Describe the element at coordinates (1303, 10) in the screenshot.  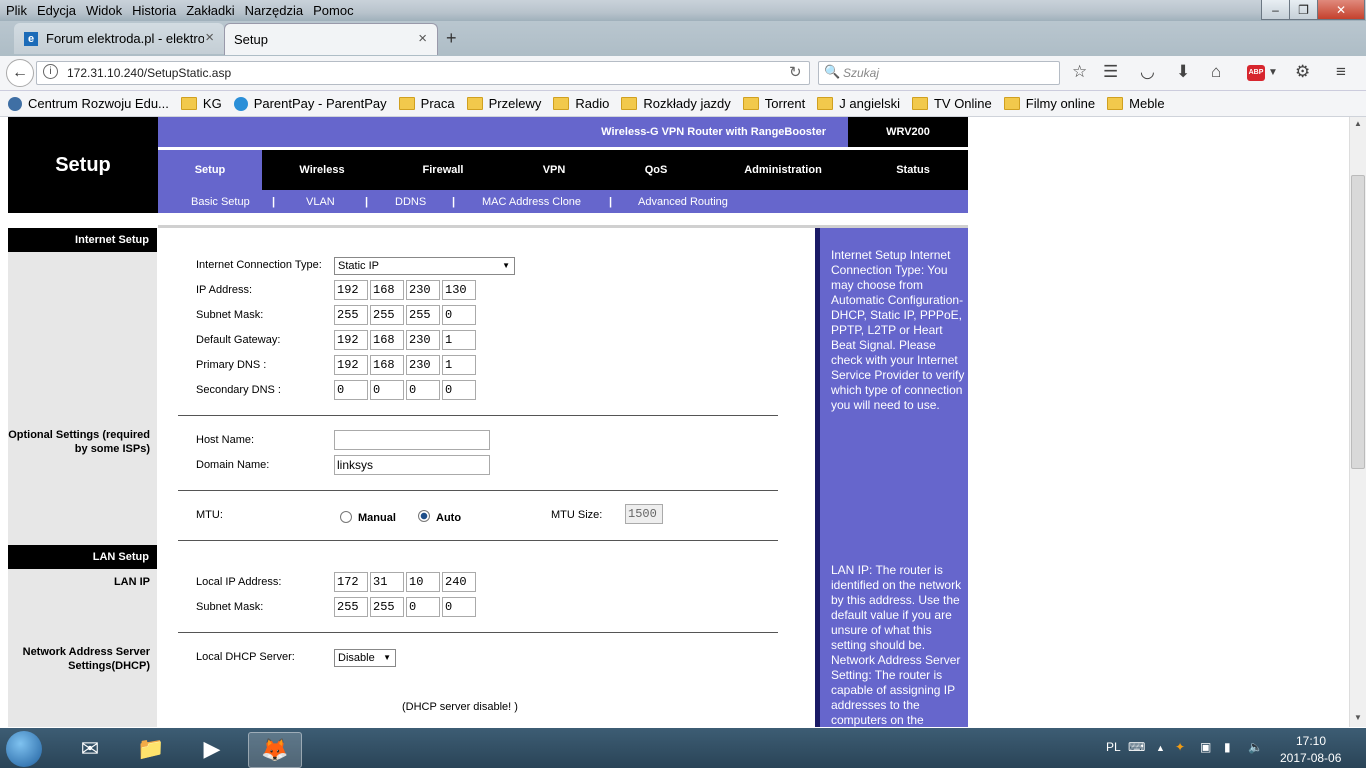
I see `maximize-button: ❐` at that location.